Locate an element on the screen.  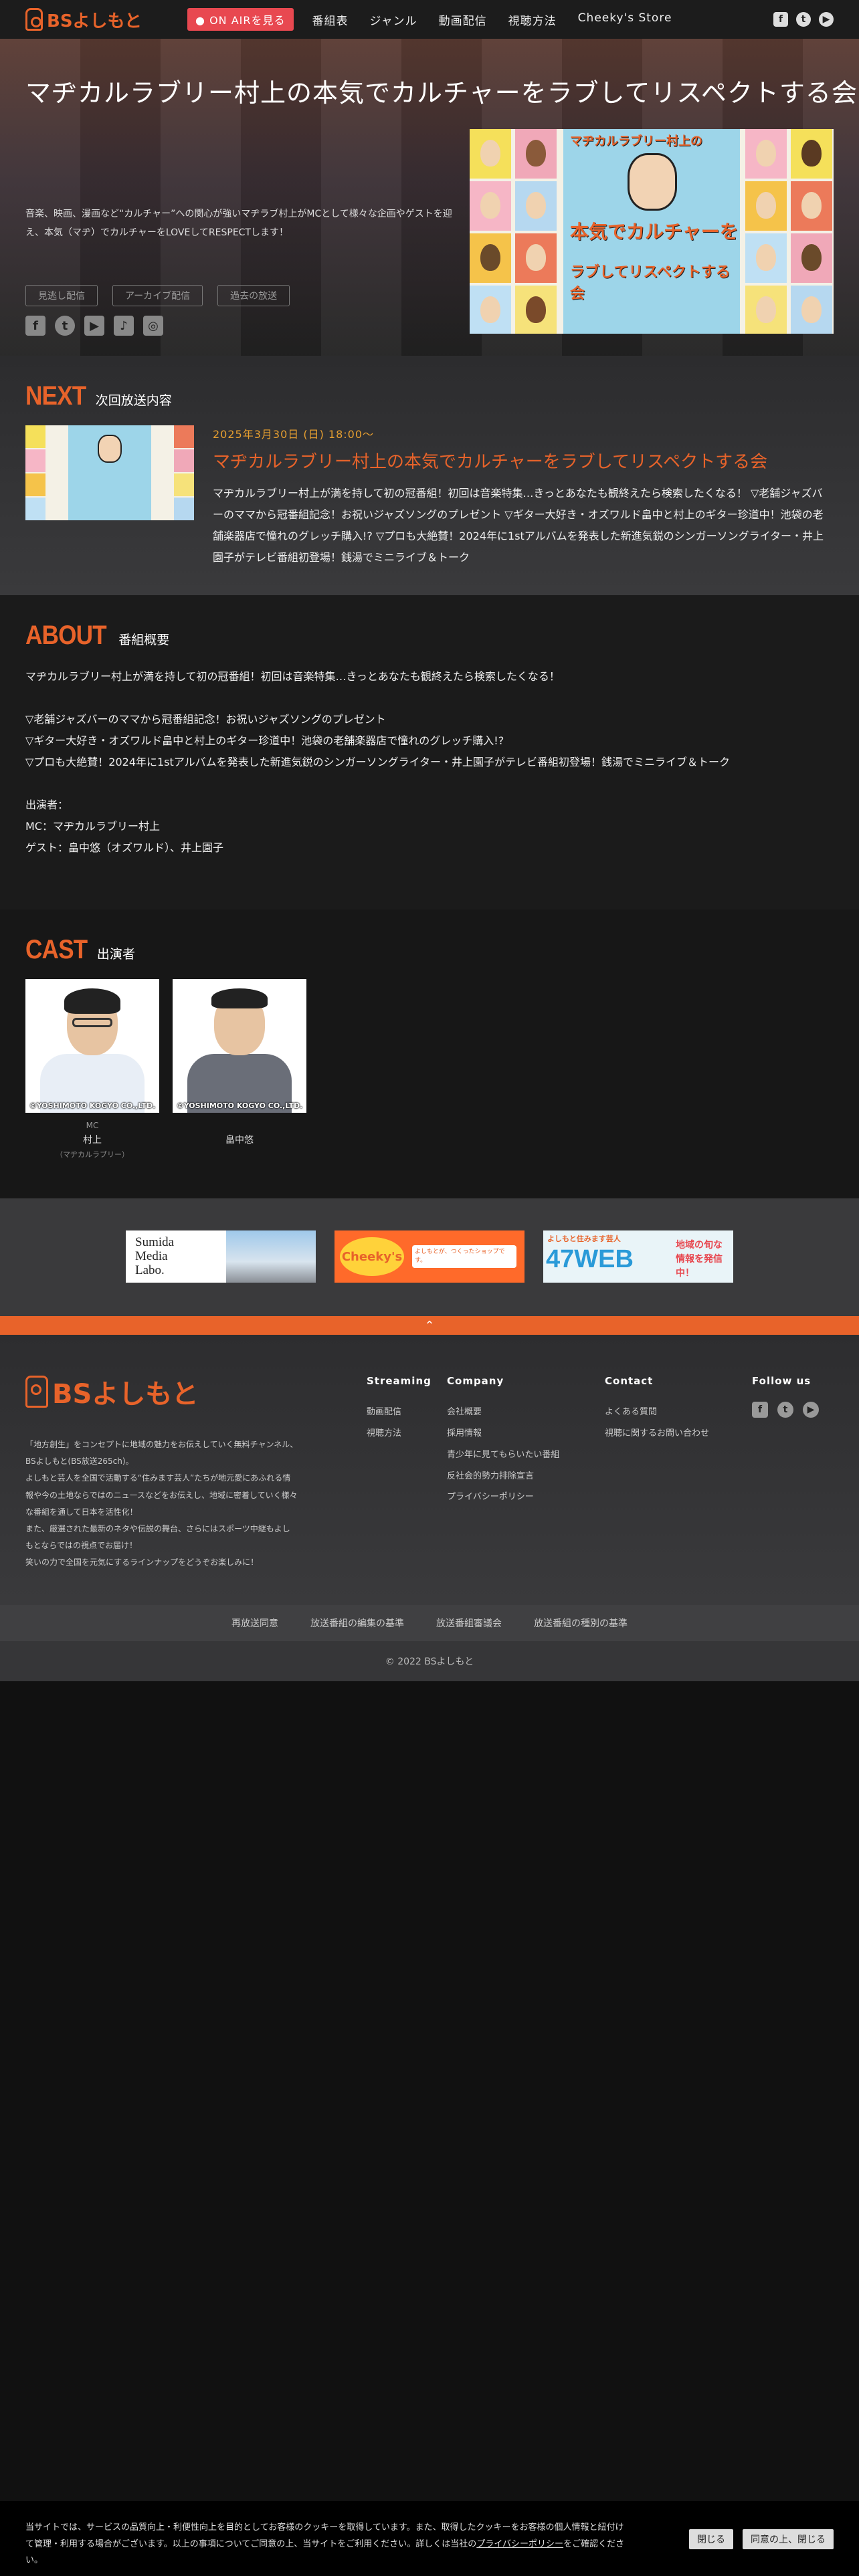
footer-link: 採用情報 is located at coordinates (503, 1434).